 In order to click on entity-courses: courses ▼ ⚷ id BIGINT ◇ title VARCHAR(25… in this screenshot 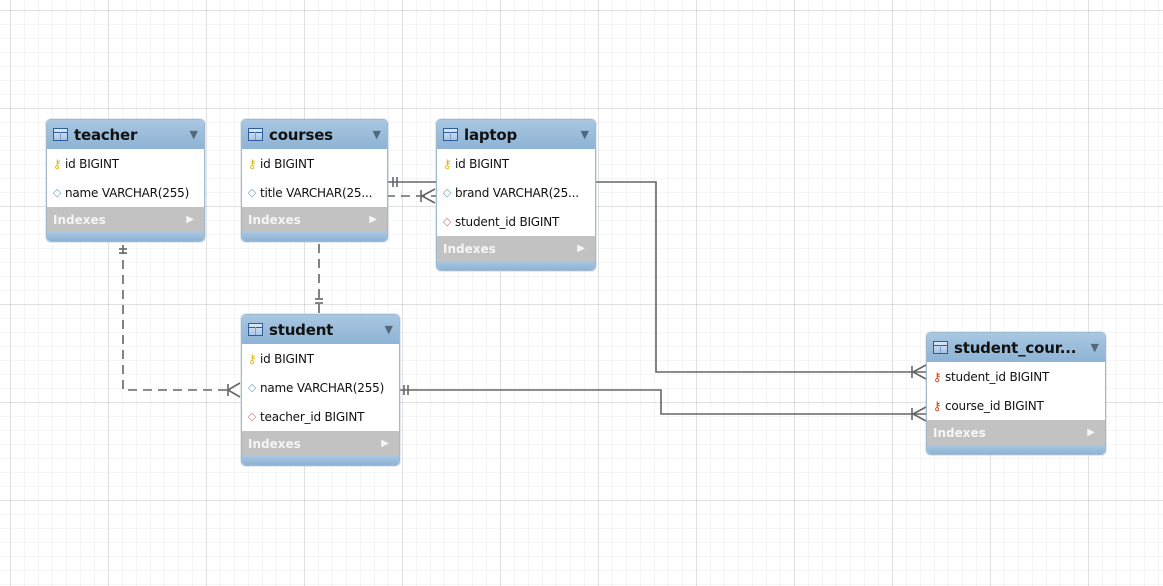, I will do `click(314, 180)`.